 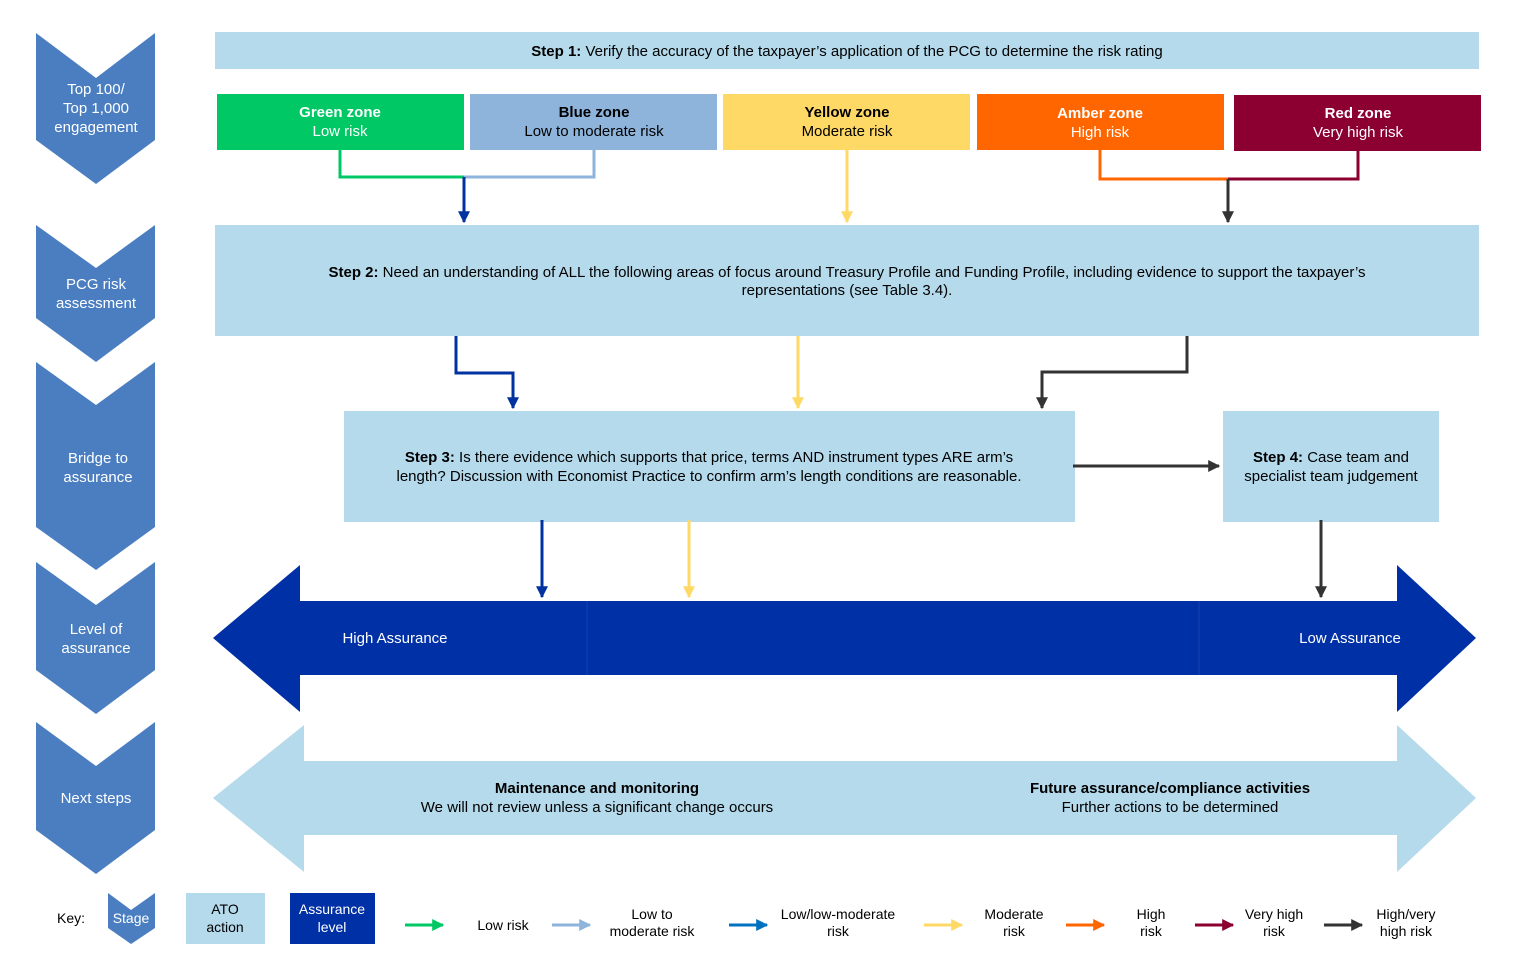 I want to click on zone-risk: Moderate risk, so click(x=847, y=131).